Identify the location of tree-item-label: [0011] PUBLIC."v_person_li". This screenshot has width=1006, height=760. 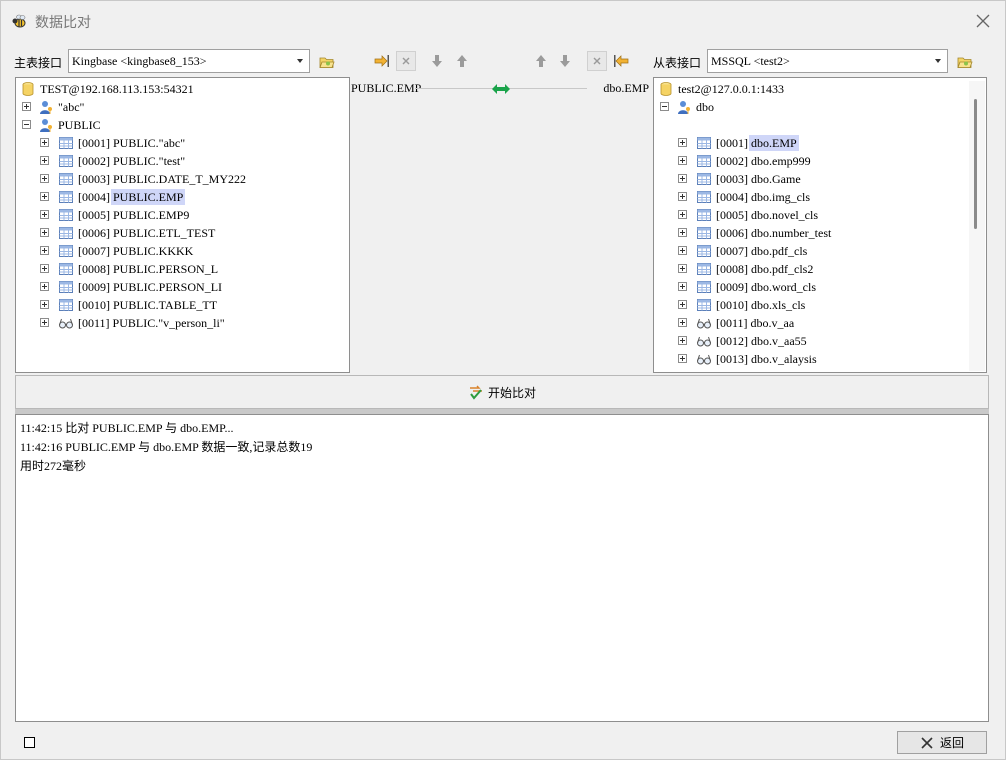
(151, 323).